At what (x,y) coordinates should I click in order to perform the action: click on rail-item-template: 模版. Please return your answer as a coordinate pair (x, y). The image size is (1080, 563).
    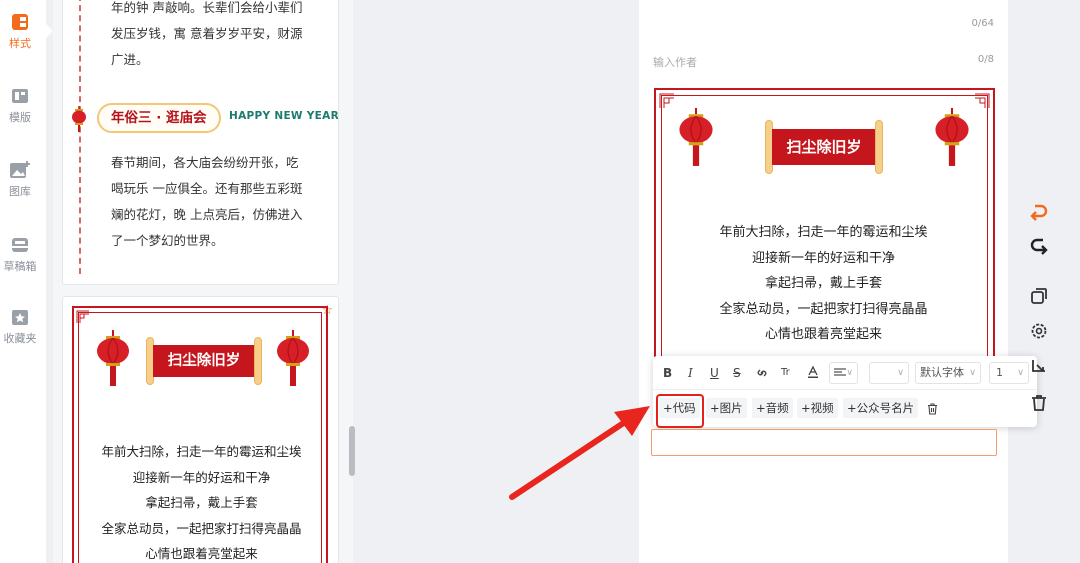
    Looking at the image, I should click on (20, 105).